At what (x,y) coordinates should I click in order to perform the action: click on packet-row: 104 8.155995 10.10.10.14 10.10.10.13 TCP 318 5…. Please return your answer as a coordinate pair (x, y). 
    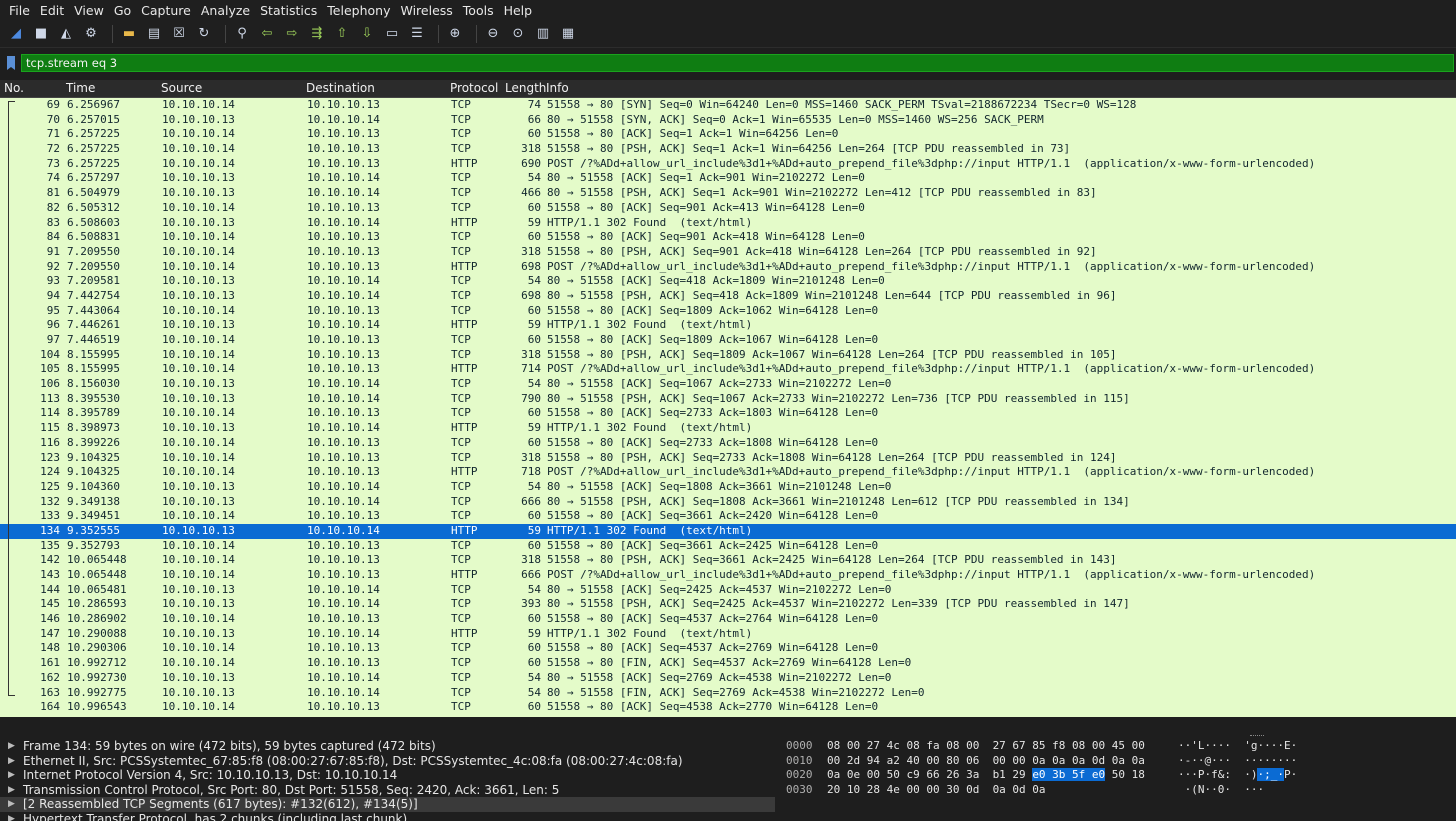
    Looking at the image, I should click on (728, 355).